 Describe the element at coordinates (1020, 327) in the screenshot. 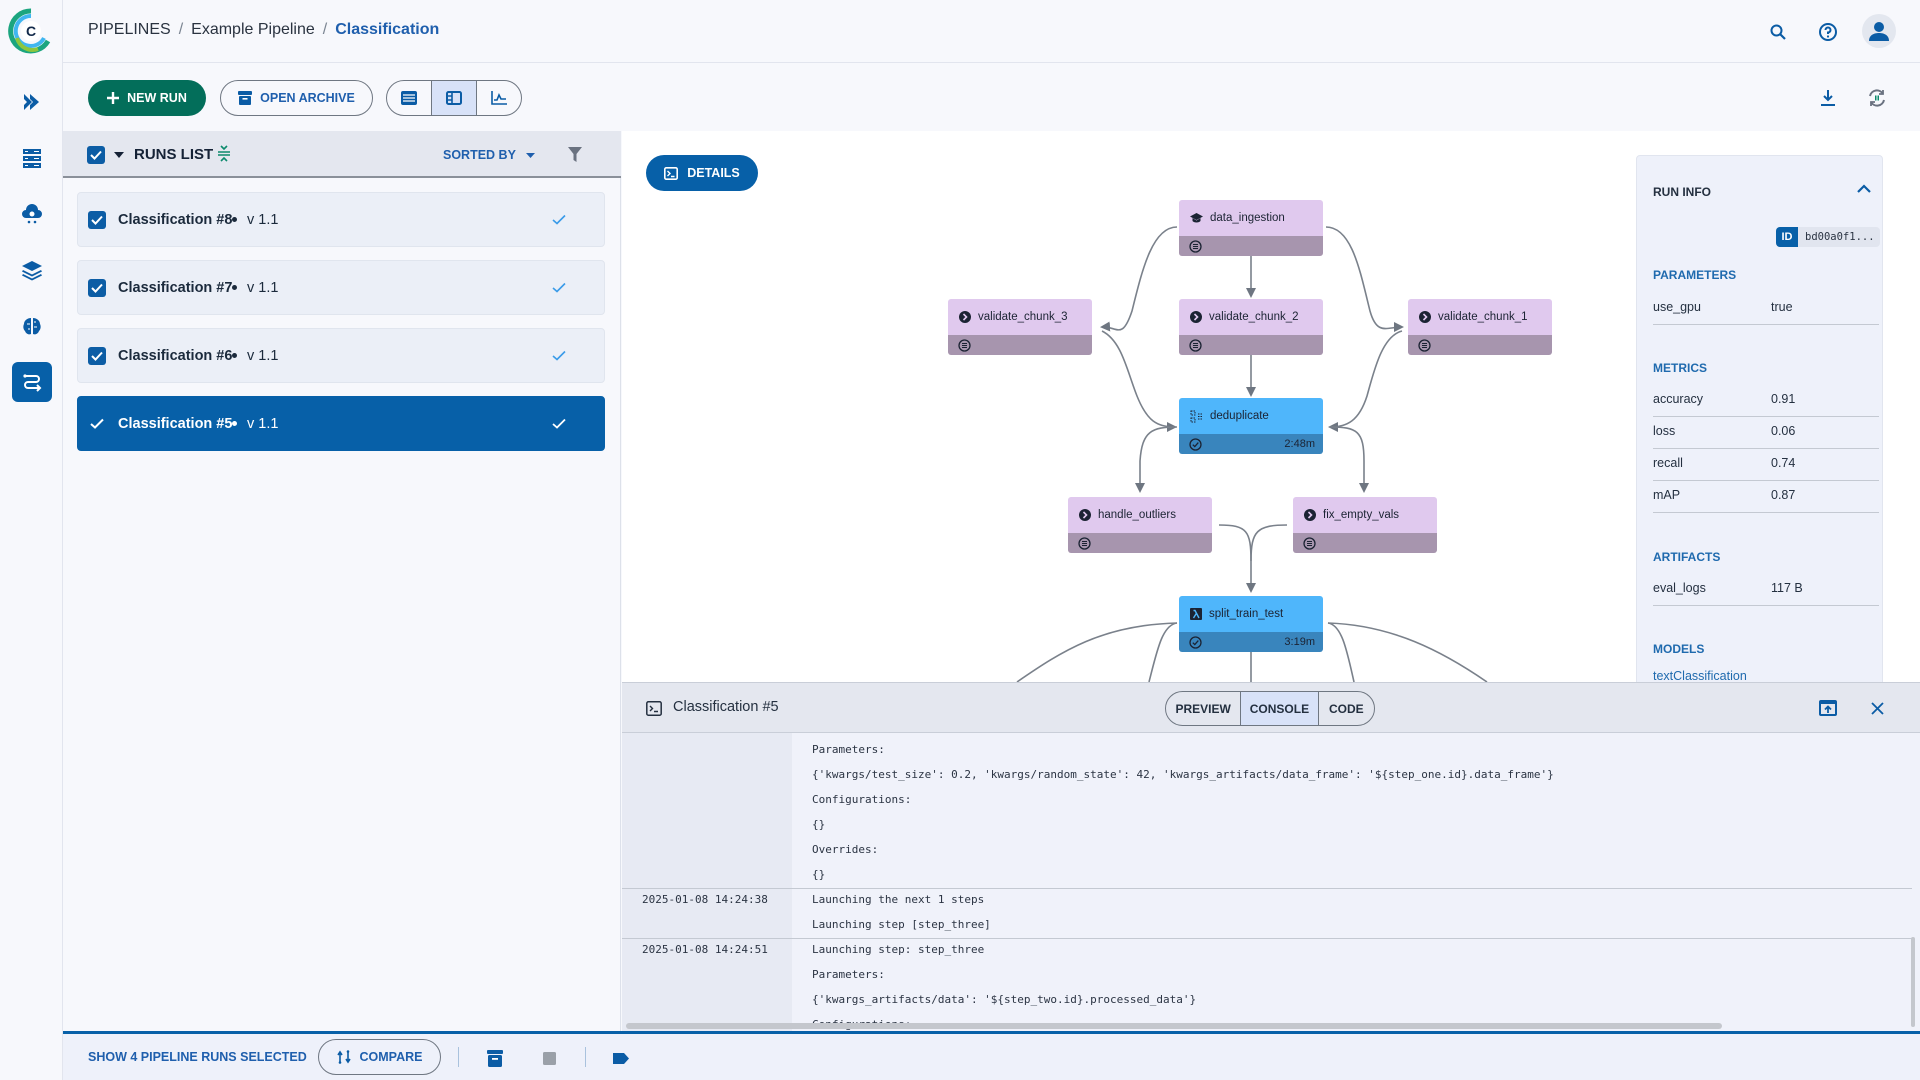

I see `node-validate-chunk-3: validate_chunk_3` at that location.